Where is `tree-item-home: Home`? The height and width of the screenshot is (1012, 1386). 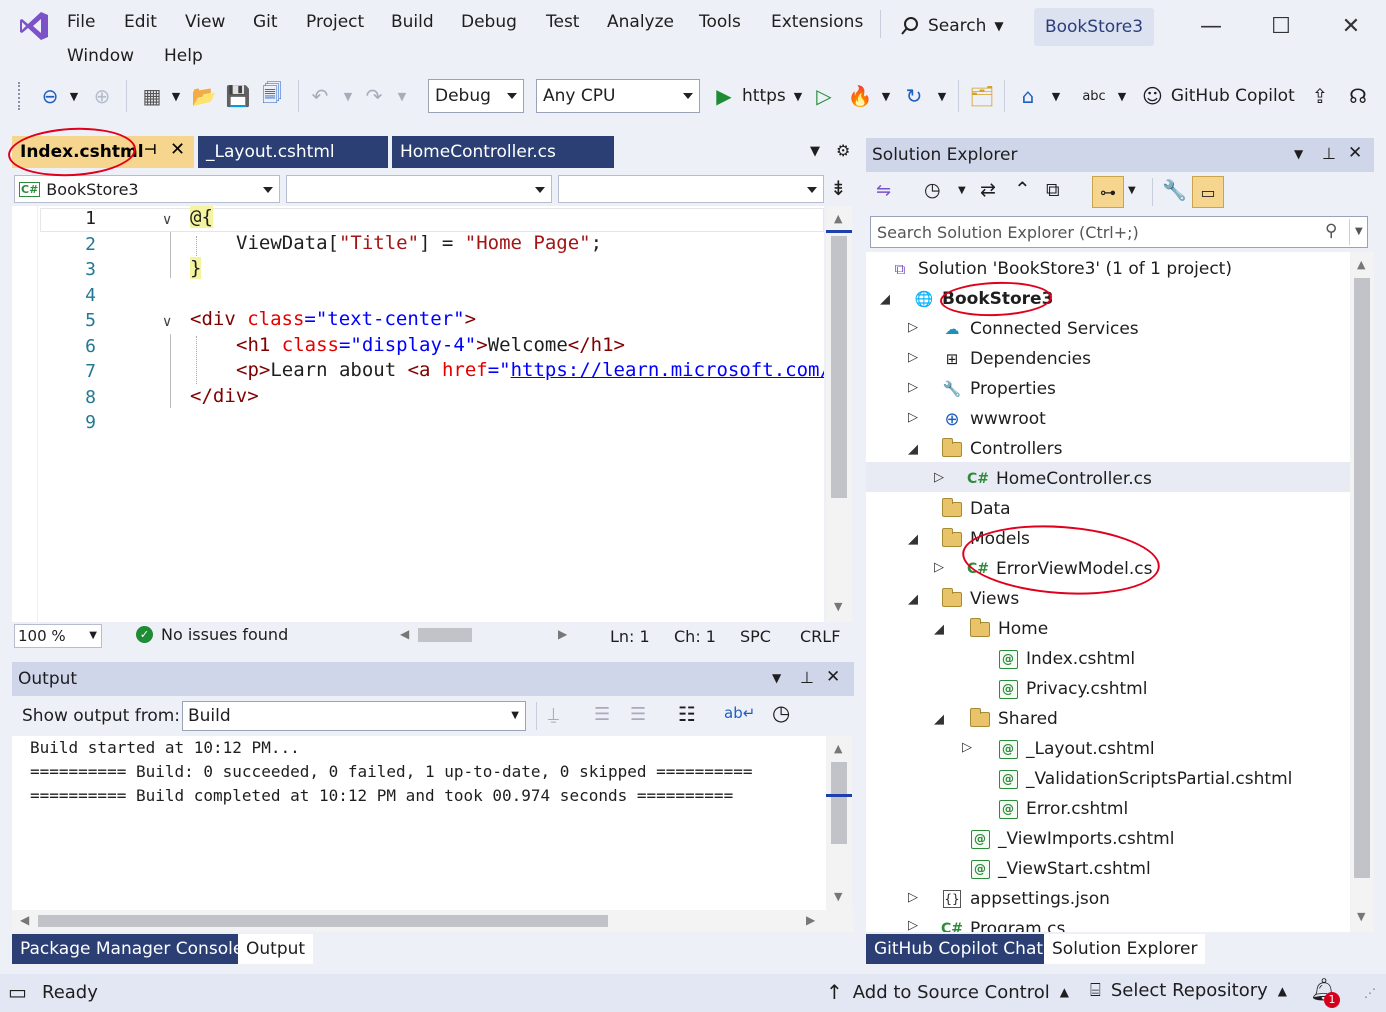
tree-item-home: Home is located at coordinates (1008, 629).